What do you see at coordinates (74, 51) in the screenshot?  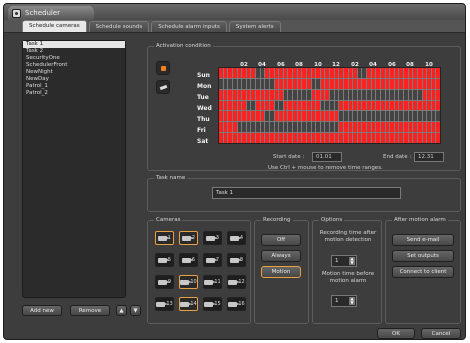 I see `task-item: Task 2` at bounding box center [74, 51].